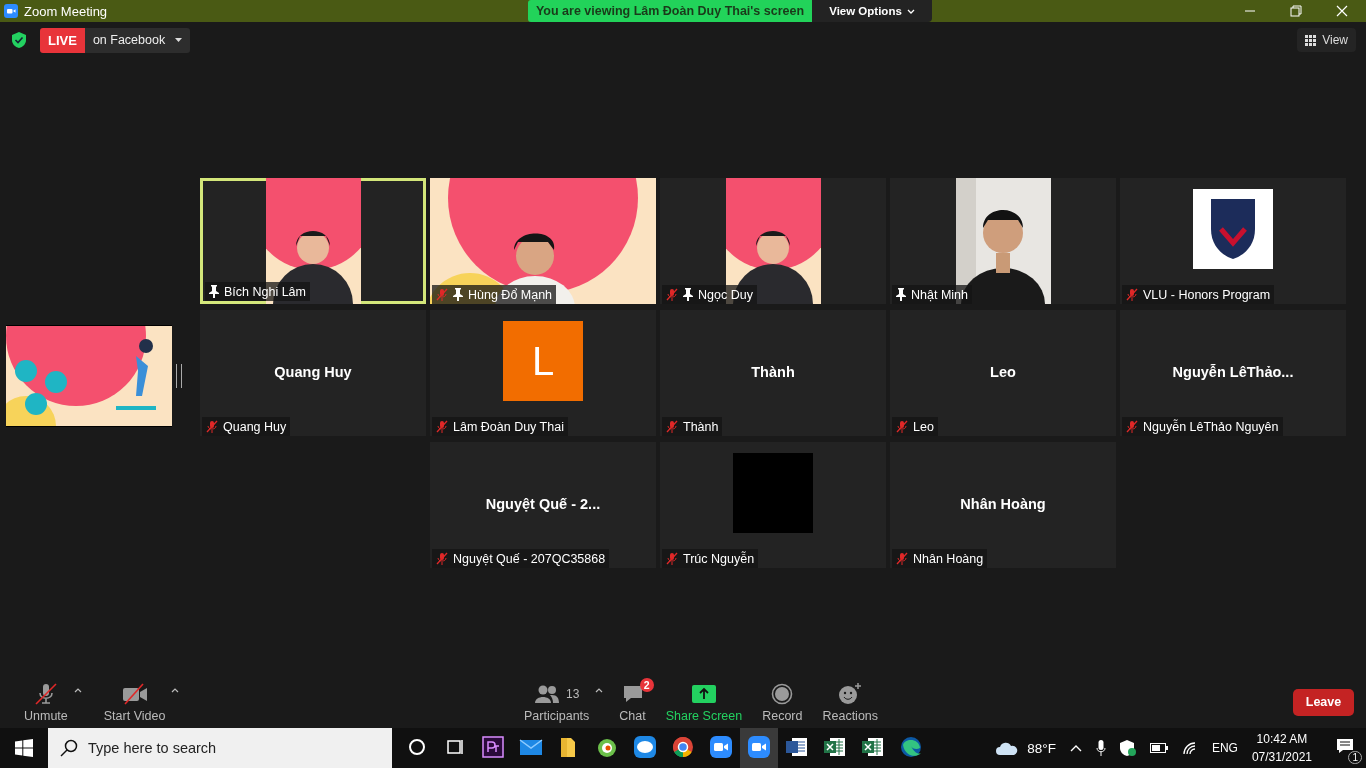 This screenshot has width=1366, height=768. I want to click on video-tile: Hùng Đổ Mạnh, so click(543, 241).